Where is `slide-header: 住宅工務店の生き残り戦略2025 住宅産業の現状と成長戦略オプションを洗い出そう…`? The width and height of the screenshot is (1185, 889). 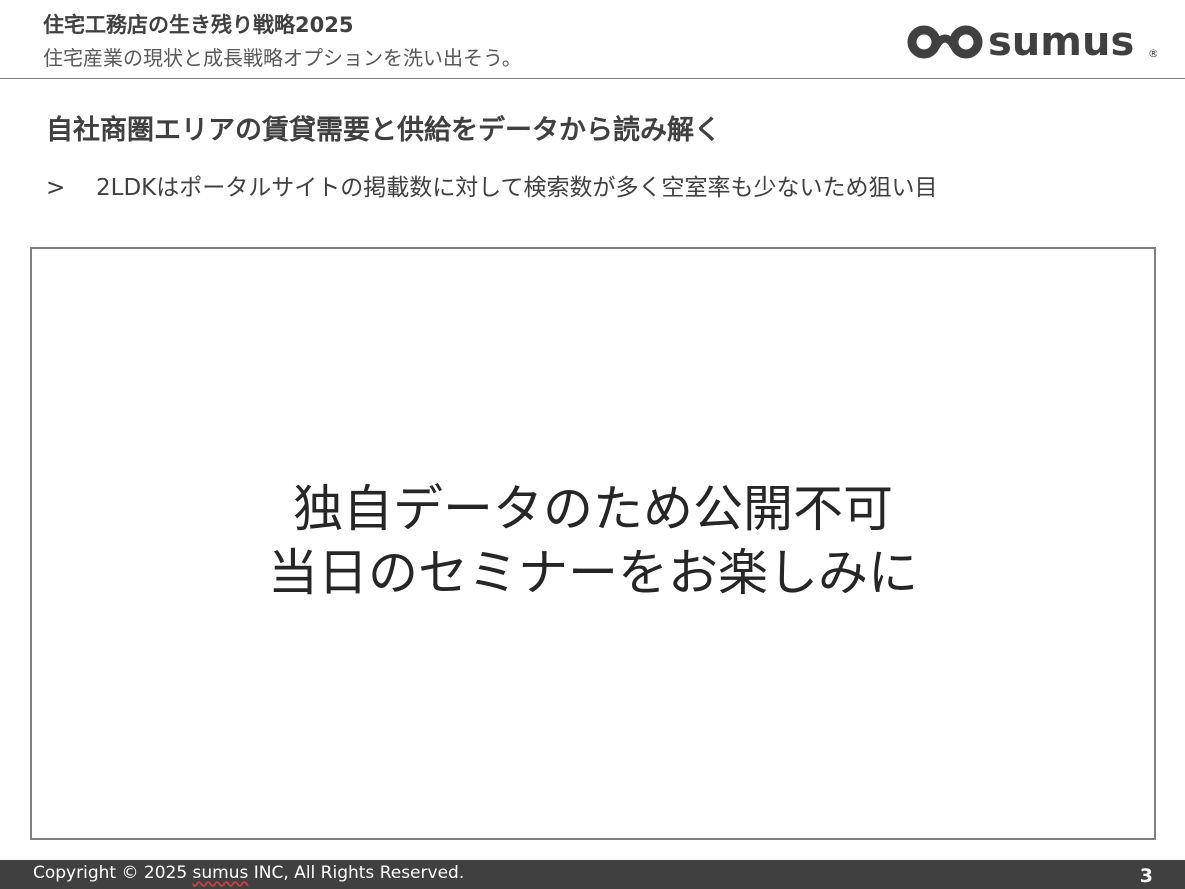 slide-header: 住宅工務店の生き残り戦略2025 住宅産業の現状と成長戦略オプションを洗い出そう… is located at coordinates (592, 39).